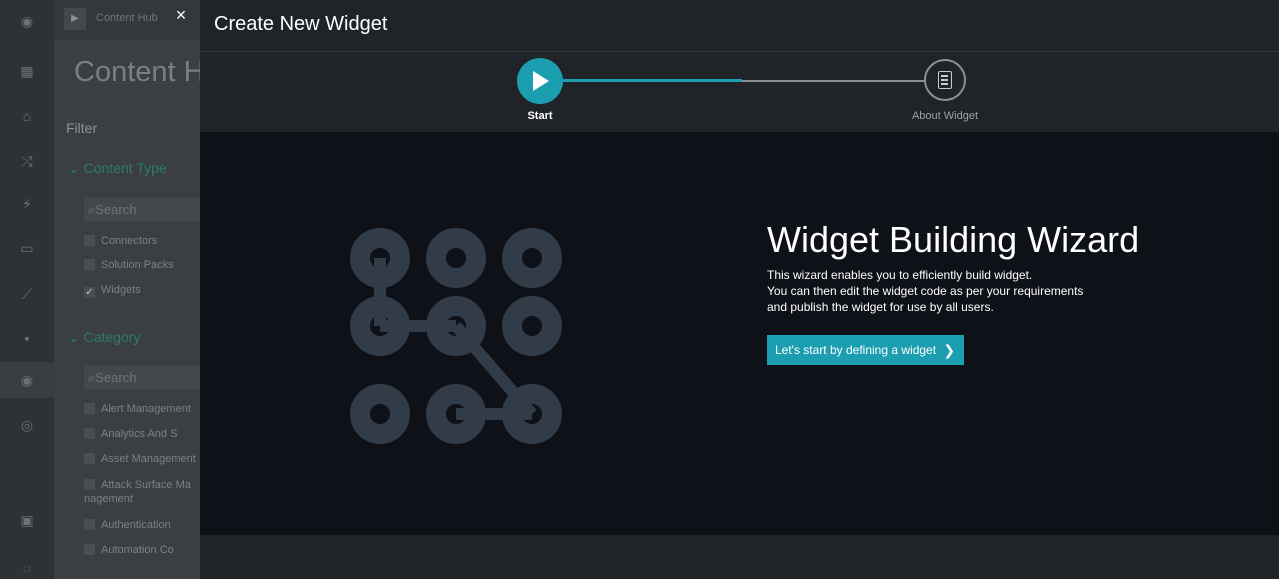  I want to click on content-hub-icon: ◉, so click(27, 380).